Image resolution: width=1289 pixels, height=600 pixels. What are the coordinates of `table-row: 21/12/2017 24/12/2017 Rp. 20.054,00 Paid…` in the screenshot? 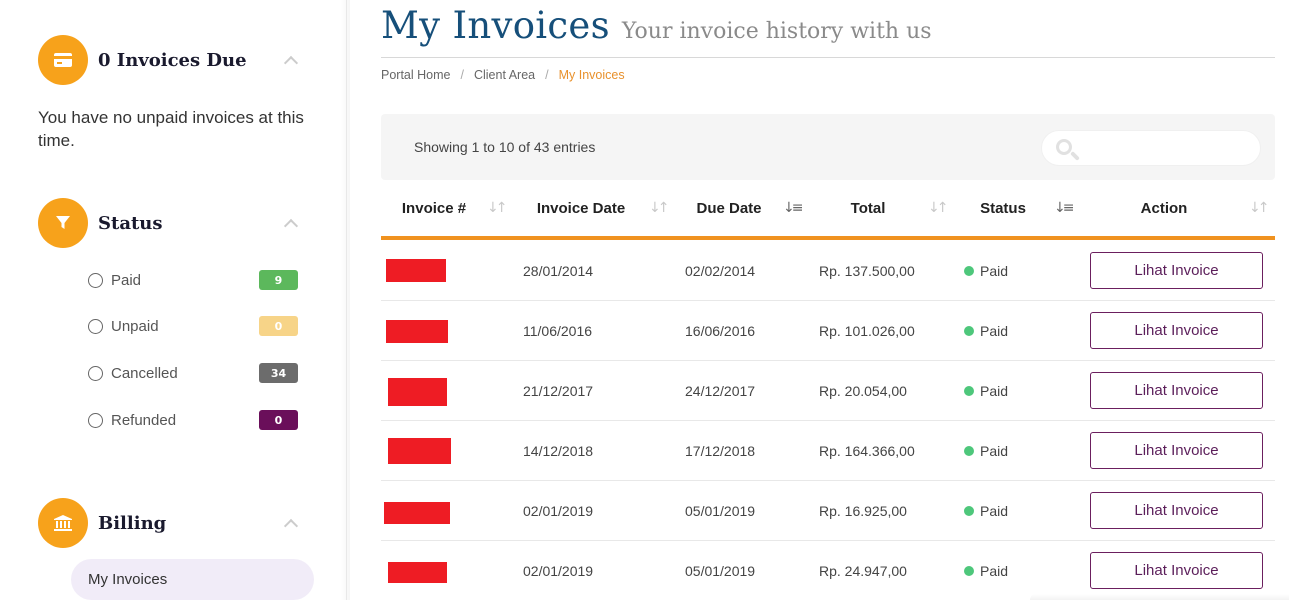 It's located at (828, 391).